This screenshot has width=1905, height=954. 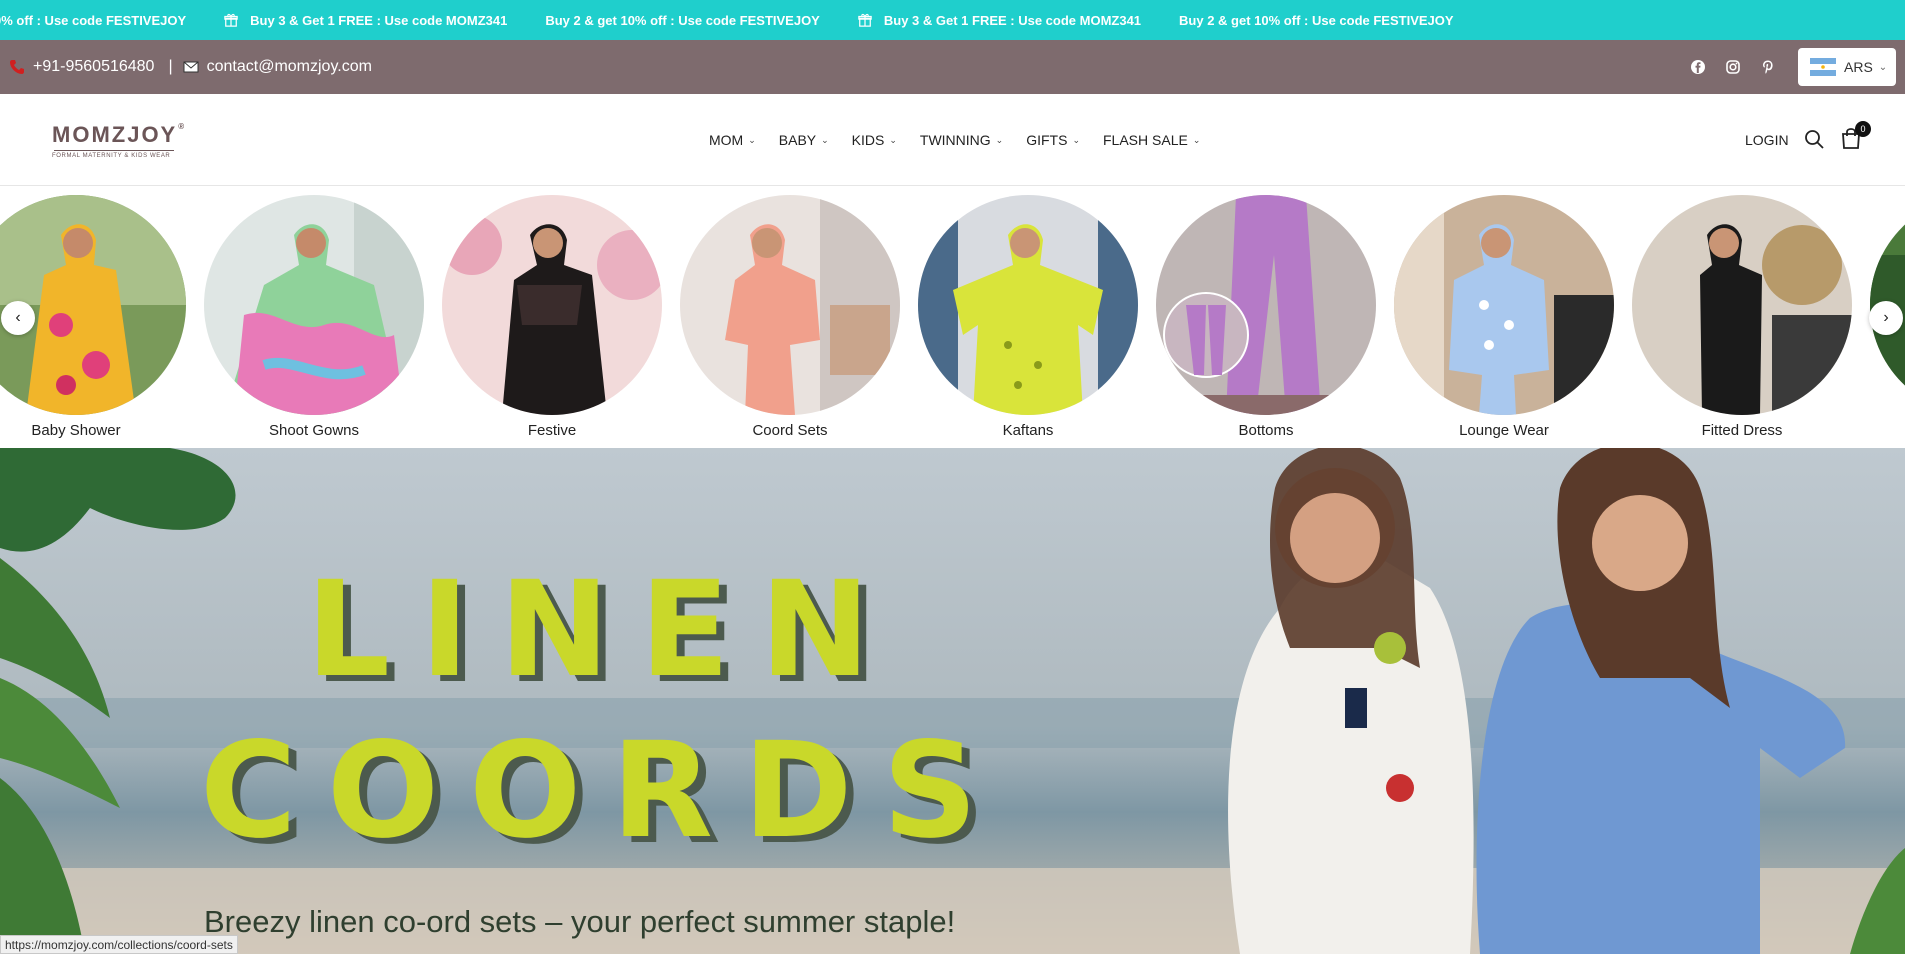 I want to click on category-label: Festive, so click(x=552, y=430).